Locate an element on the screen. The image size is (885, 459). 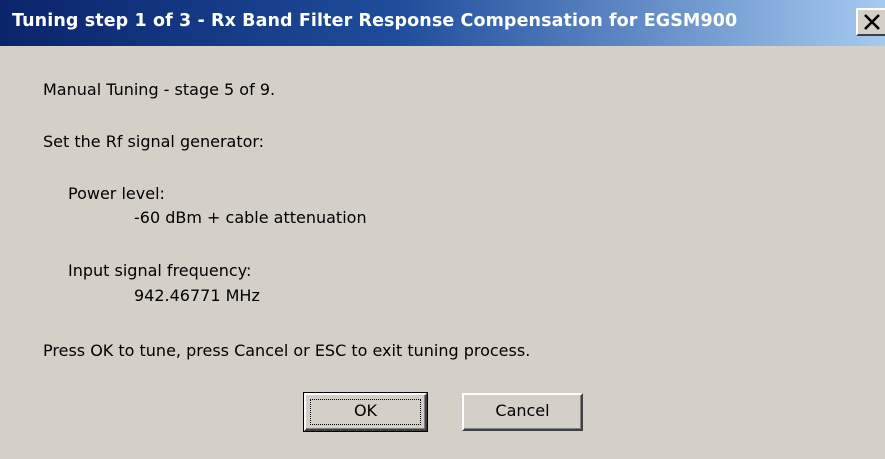
frequency-label: Input signal frequency: is located at coordinates (160, 270).